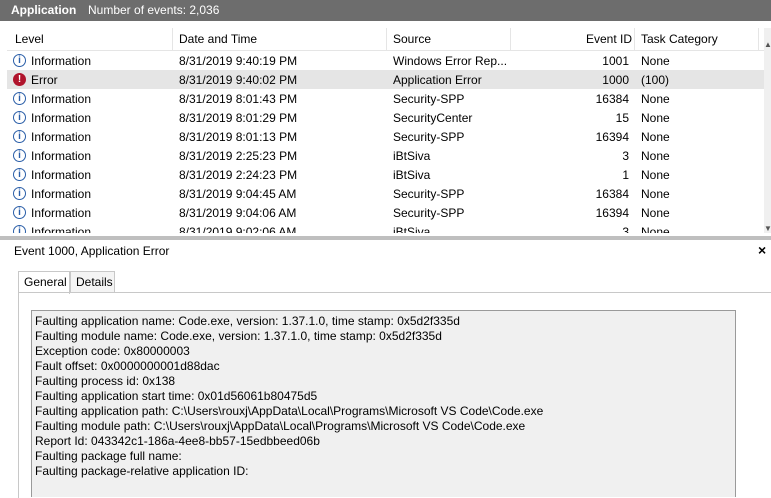 This screenshot has height=498, width=771. Describe the element at coordinates (44, 282) in the screenshot. I see `tab-general: General` at that location.